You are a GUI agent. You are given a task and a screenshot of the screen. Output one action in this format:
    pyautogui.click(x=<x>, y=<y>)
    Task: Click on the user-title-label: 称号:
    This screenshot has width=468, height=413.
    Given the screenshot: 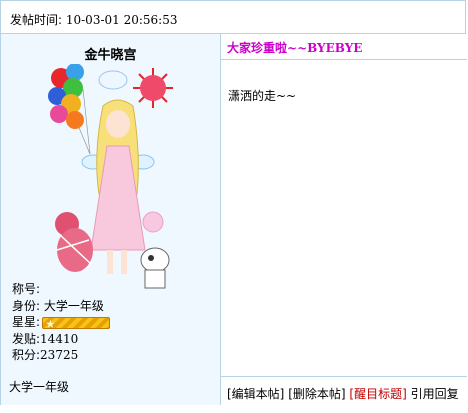 What is the action you would take?
    pyautogui.click(x=26, y=289)
    